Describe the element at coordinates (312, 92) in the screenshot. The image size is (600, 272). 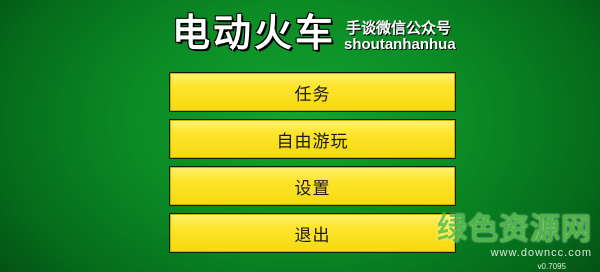
I see `missions-button: 任务` at that location.